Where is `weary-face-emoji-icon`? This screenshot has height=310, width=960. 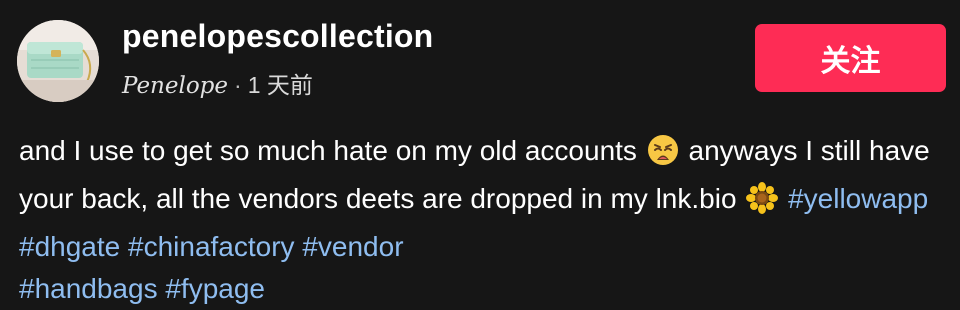 weary-face-emoji-icon is located at coordinates (663, 156).